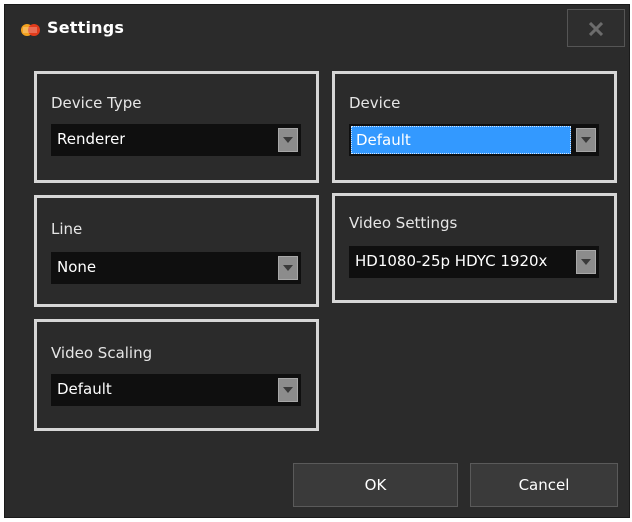 The image size is (632, 522). Describe the element at coordinates (96, 103) in the screenshot. I see `device-type-label: Device Type` at that location.